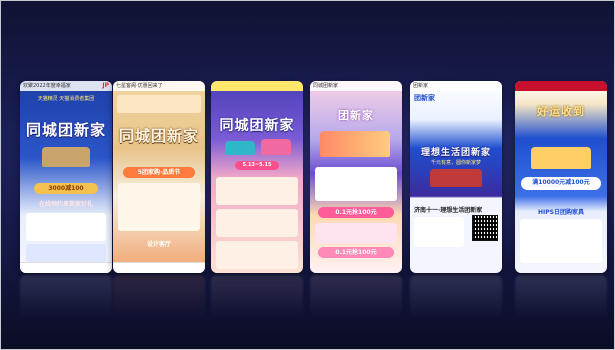 The image size is (615, 350). I want to click on brand-logo: 团新家, so click(424, 98).